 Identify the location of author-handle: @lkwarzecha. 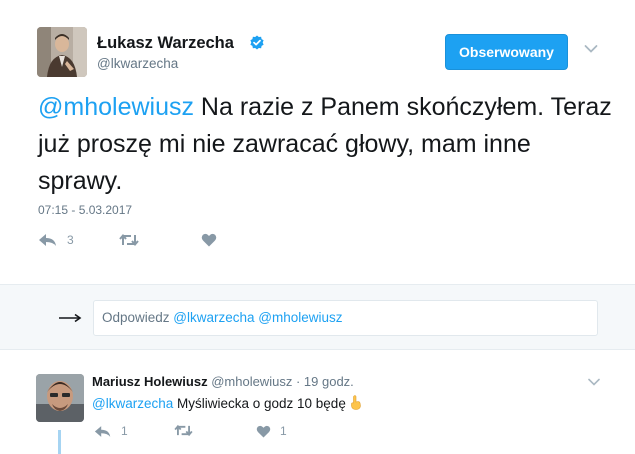
(137, 63).